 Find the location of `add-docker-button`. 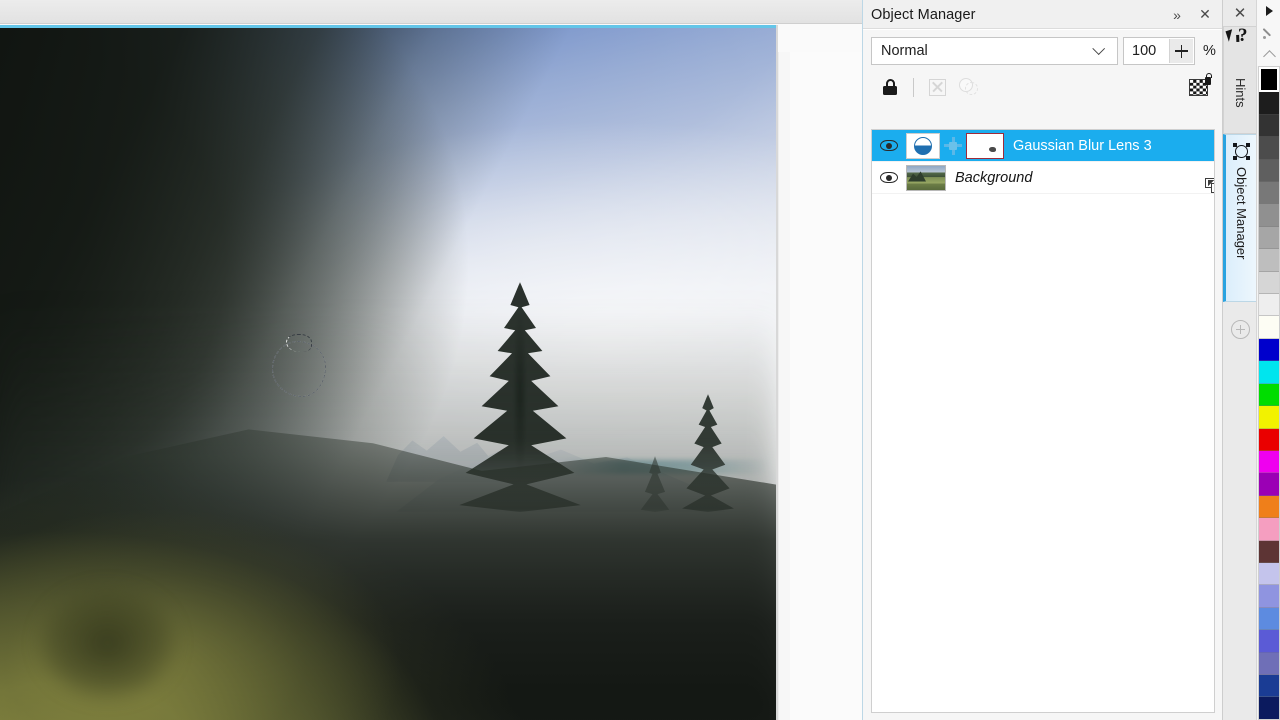

add-docker-button is located at coordinates (1240, 329).